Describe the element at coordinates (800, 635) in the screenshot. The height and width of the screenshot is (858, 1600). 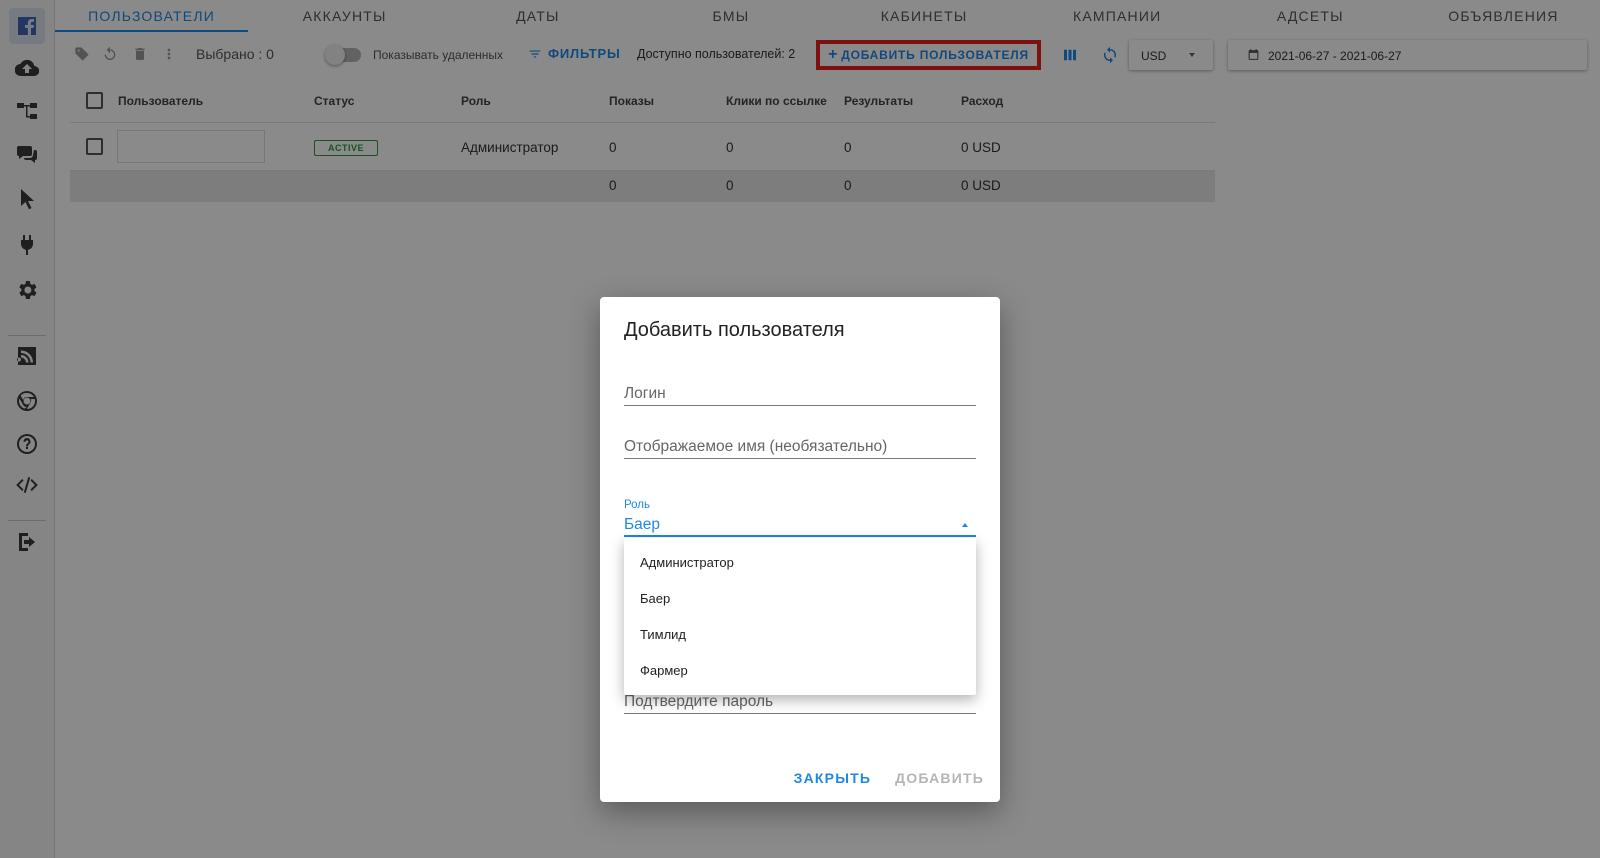
I see `role-option-teamlead: Тимлид` at that location.